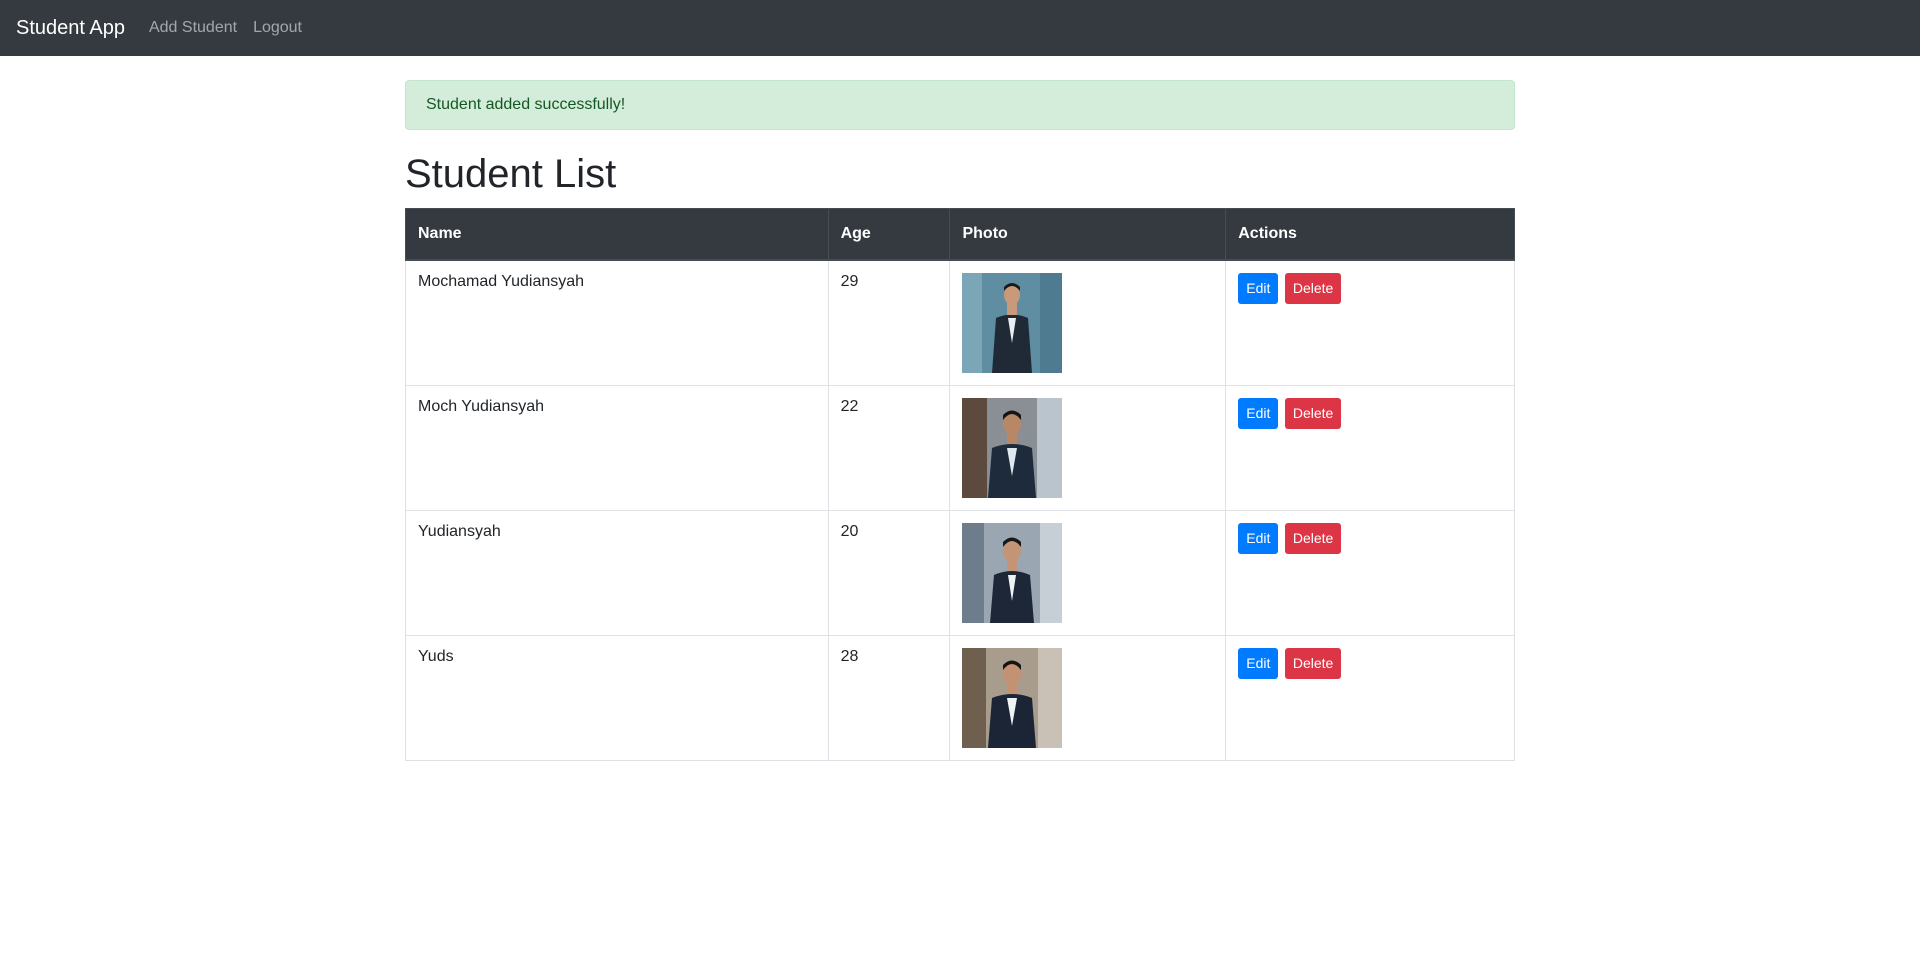  Describe the element at coordinates (277, 28) in the screenshot. I see `nav-link-logout: Logout` at that location.